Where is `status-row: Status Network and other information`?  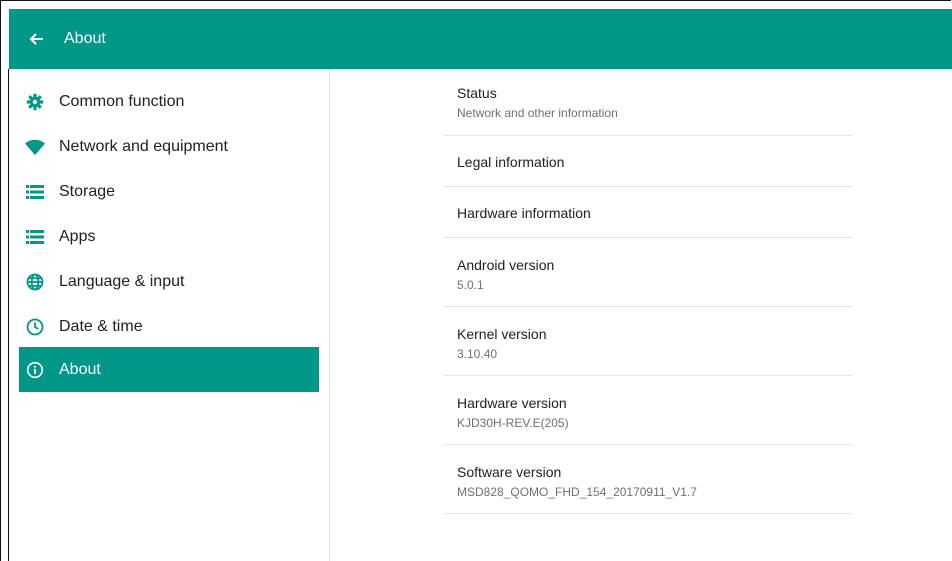
status-row: Status Network and other information is located at coordinates (648, 102).